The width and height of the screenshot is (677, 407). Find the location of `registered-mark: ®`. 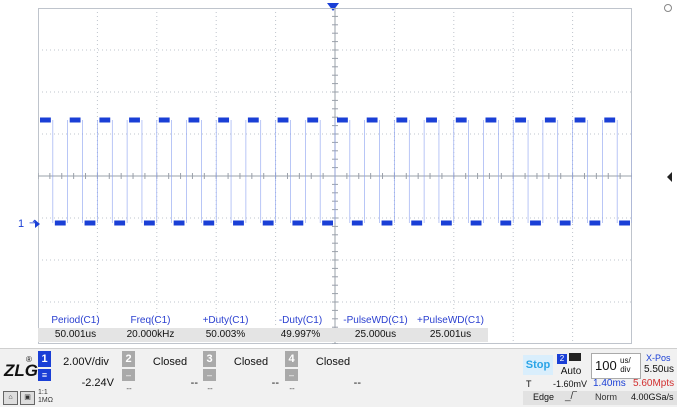

registered-mark: ® is located at coordinates (29, 359).